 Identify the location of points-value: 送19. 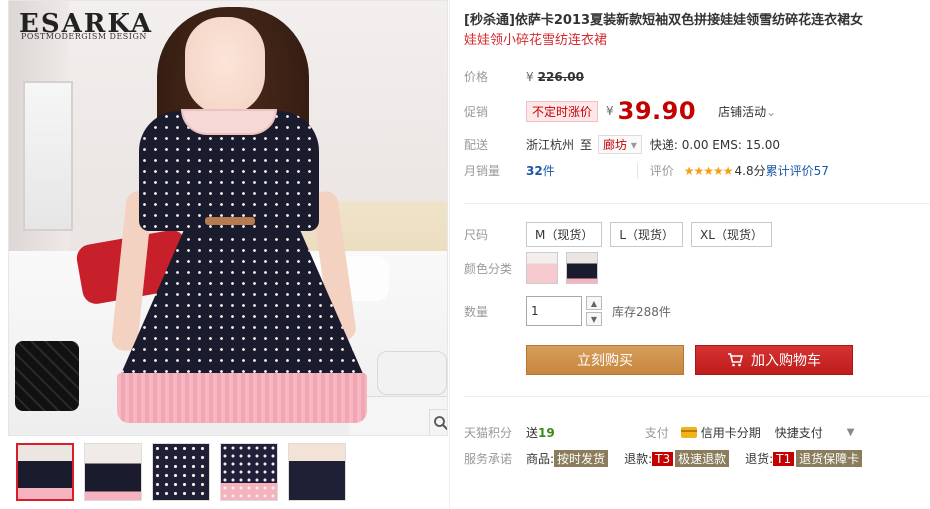
(540, 432).